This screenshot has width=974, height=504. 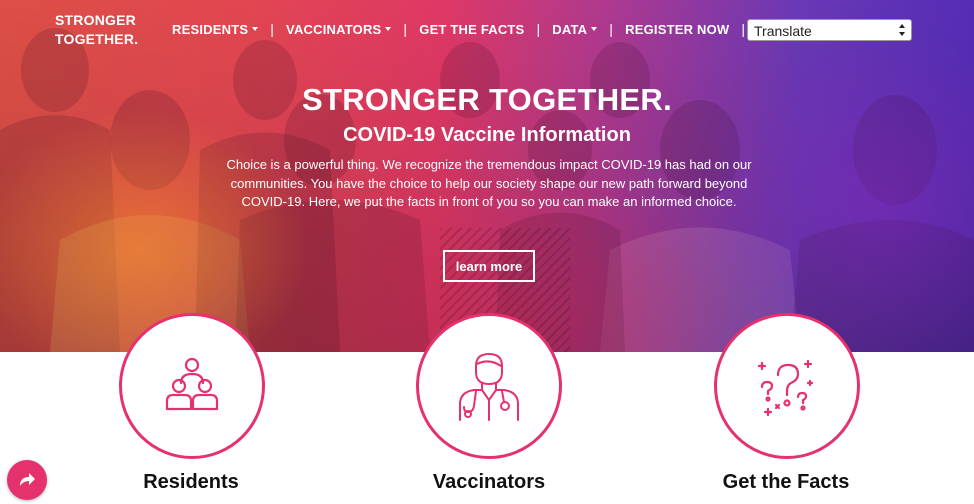 I want to click on nav-item-register-now: REGISTER NOW, so click(x=677, y=29).